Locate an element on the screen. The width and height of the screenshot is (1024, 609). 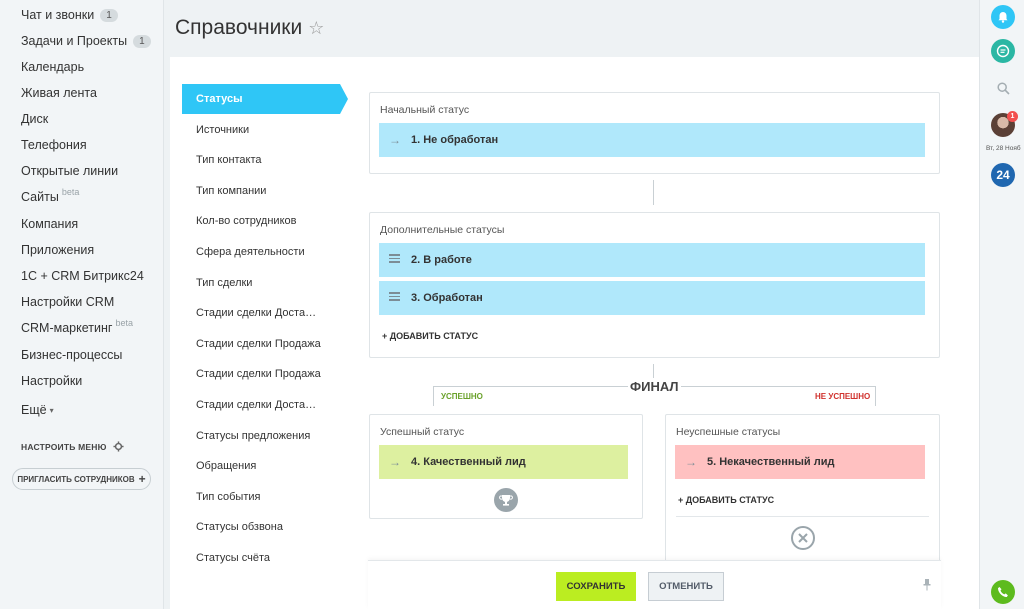
search-button is located at coordinates (1003, 88).